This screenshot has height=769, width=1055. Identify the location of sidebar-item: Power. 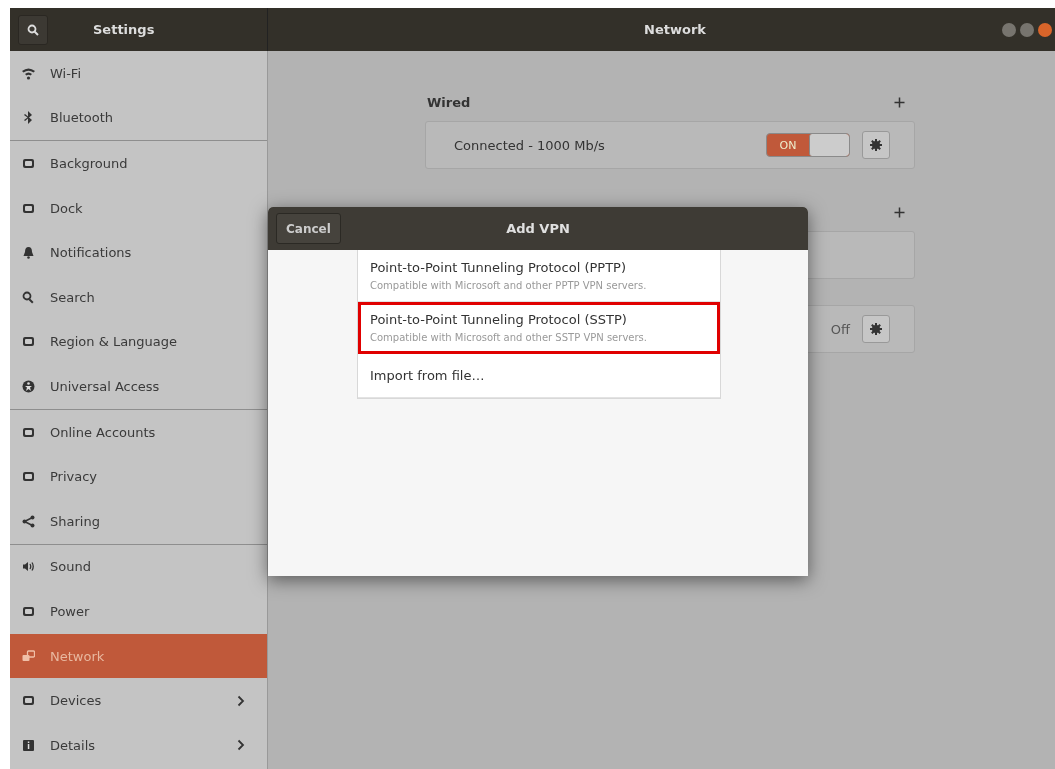
(138, 611).